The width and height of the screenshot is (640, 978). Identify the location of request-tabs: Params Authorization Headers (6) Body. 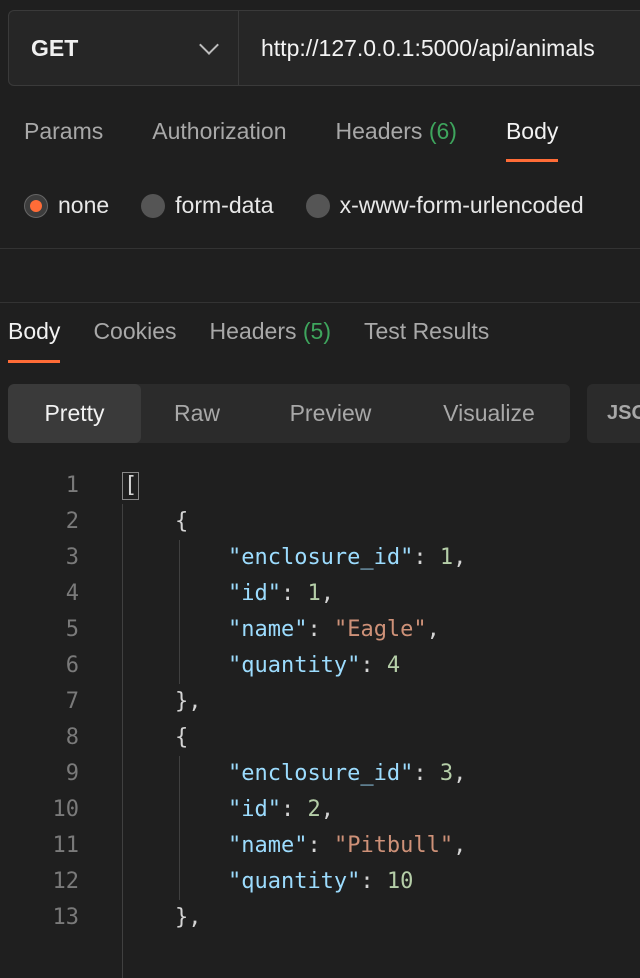
(315, 140).